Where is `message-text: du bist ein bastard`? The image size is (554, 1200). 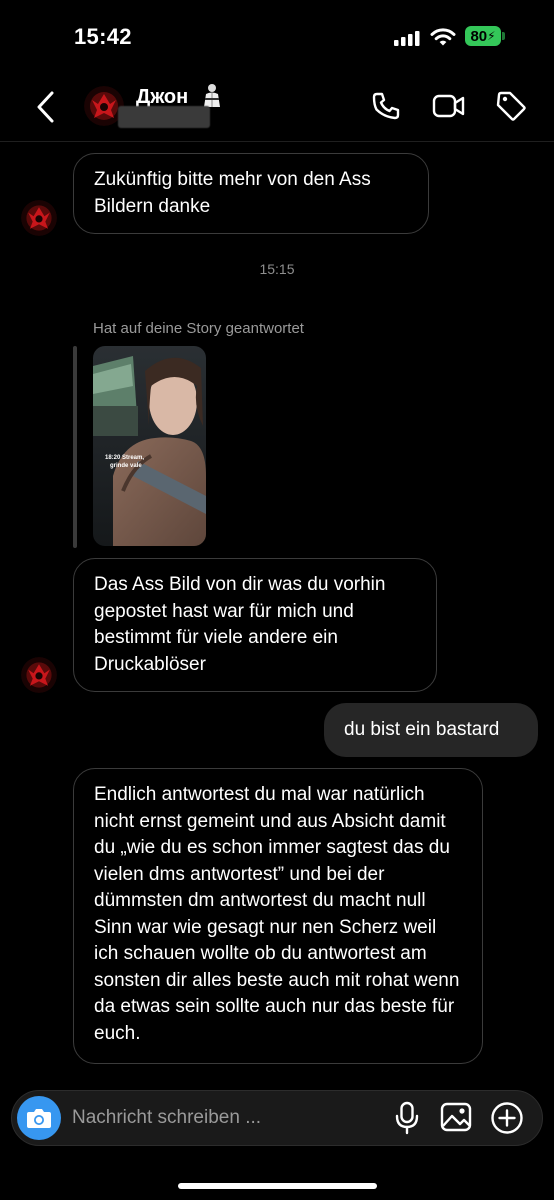
message-text: du bist ein bastard is located at coordinates (422, 729).